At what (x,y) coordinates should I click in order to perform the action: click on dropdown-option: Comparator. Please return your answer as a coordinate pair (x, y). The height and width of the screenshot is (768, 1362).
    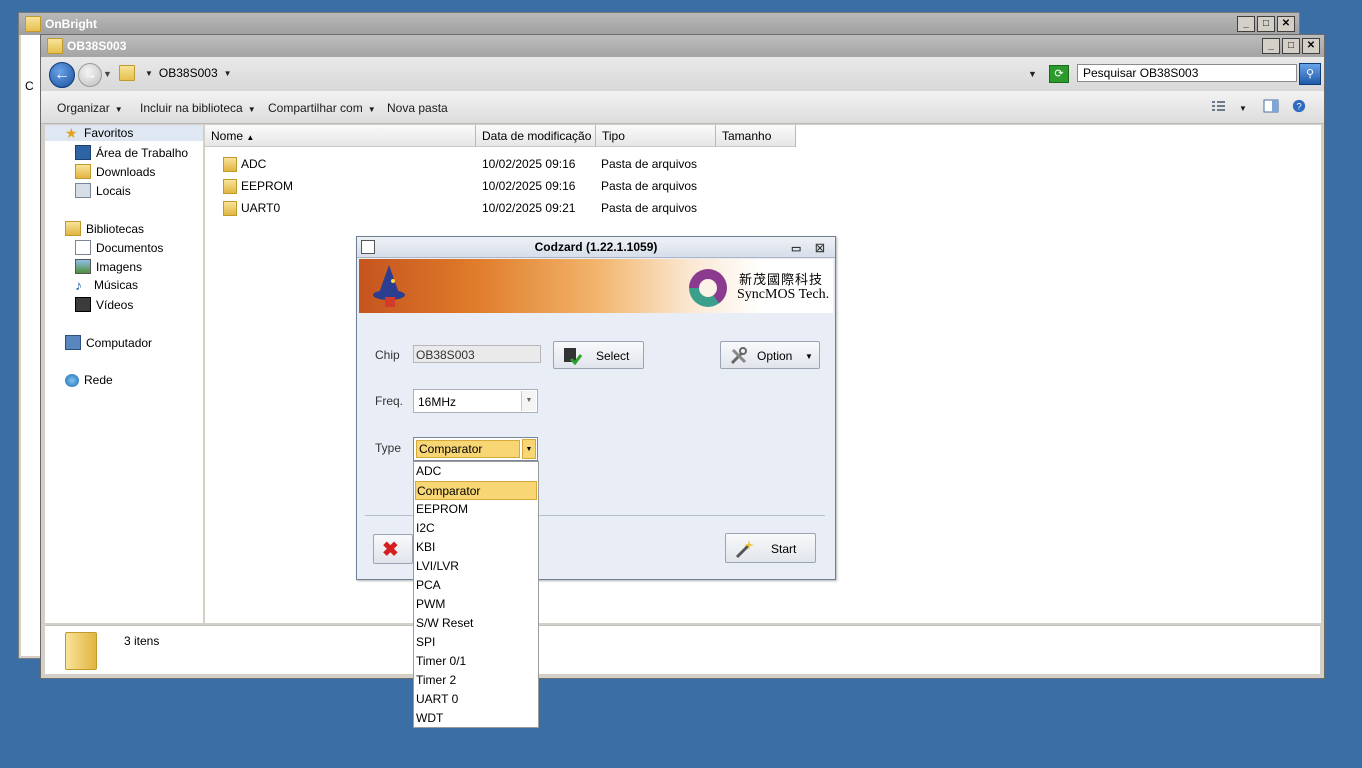
    Looking at the image, I should click on (476, 490).